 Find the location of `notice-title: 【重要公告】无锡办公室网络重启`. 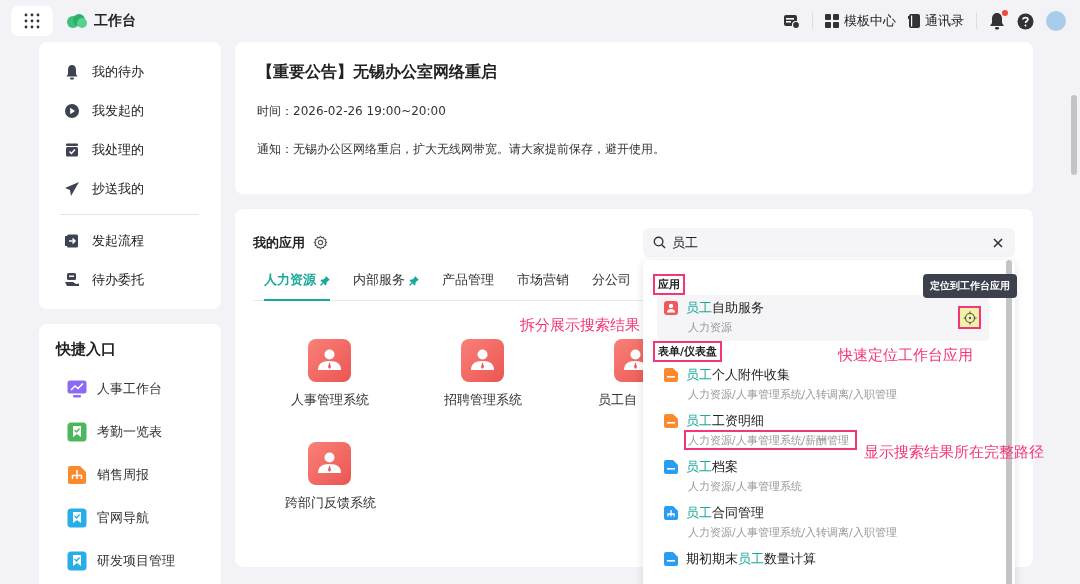

notice-title: 【重要公告】无锡办公室网络重启 is located at coordinates (377, 72).